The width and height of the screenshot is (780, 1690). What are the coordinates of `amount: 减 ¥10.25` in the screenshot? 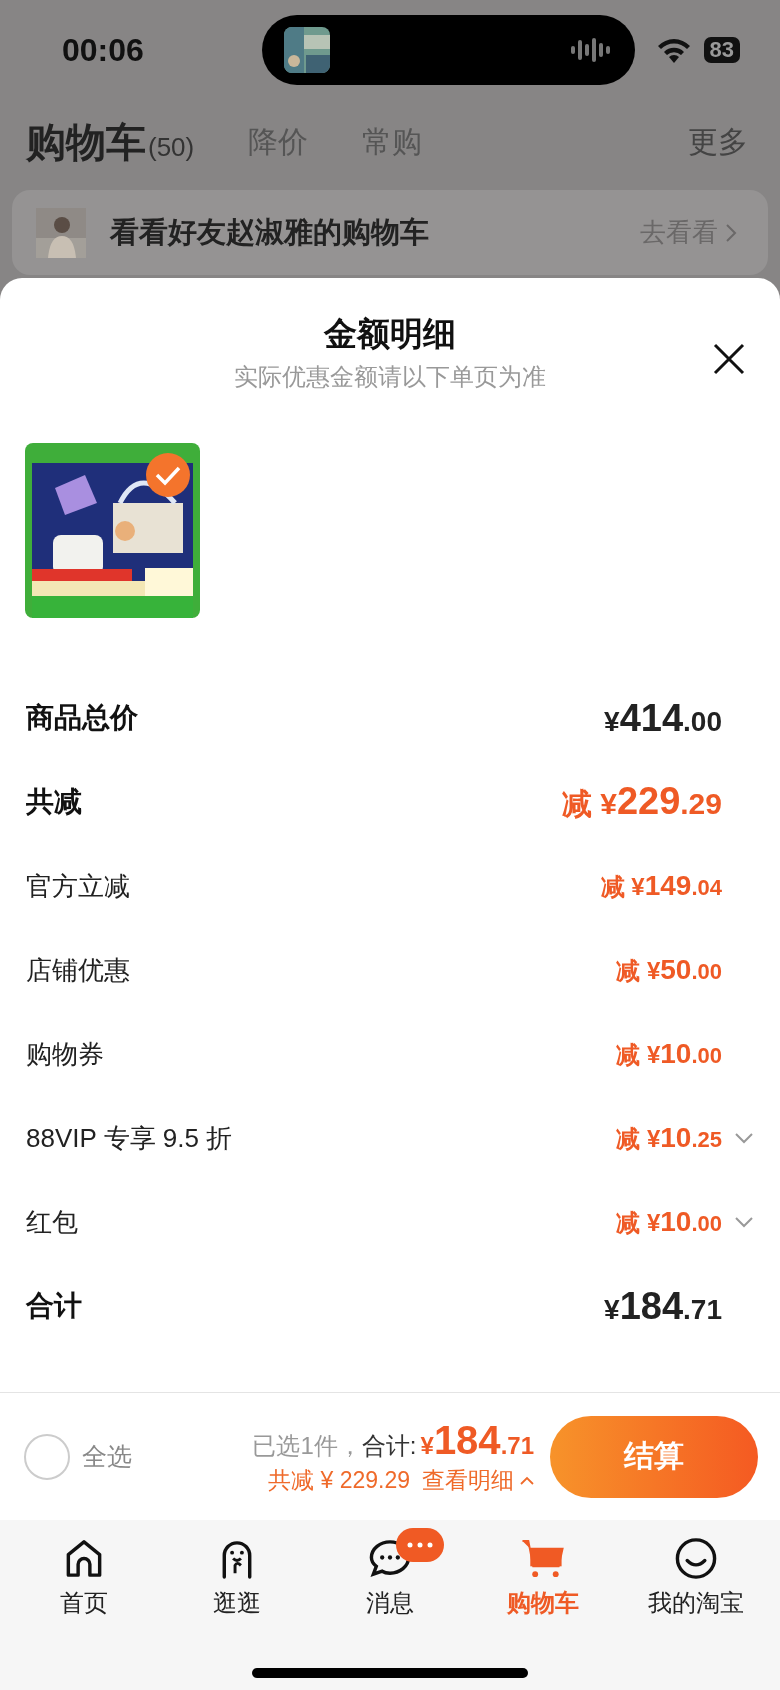 It's located at (669, 1138).